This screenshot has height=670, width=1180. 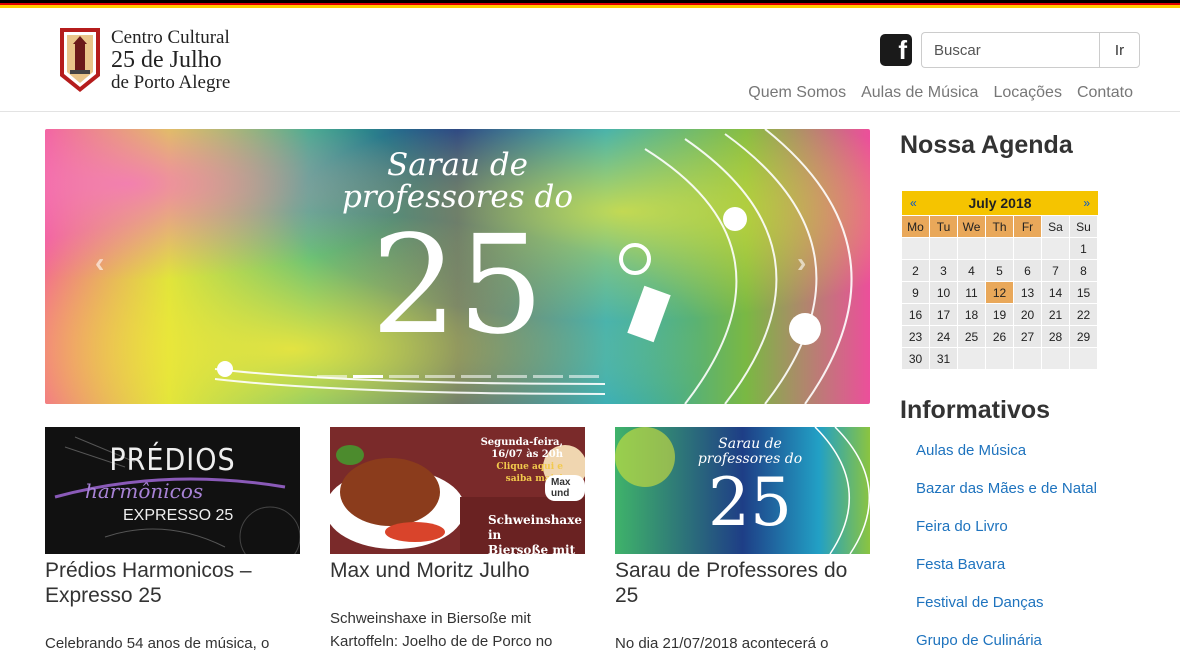 What do you see at coordinates (999, 336) in the screenshot?
I see `calendar-day: 26` at bounding box center [999, 336].